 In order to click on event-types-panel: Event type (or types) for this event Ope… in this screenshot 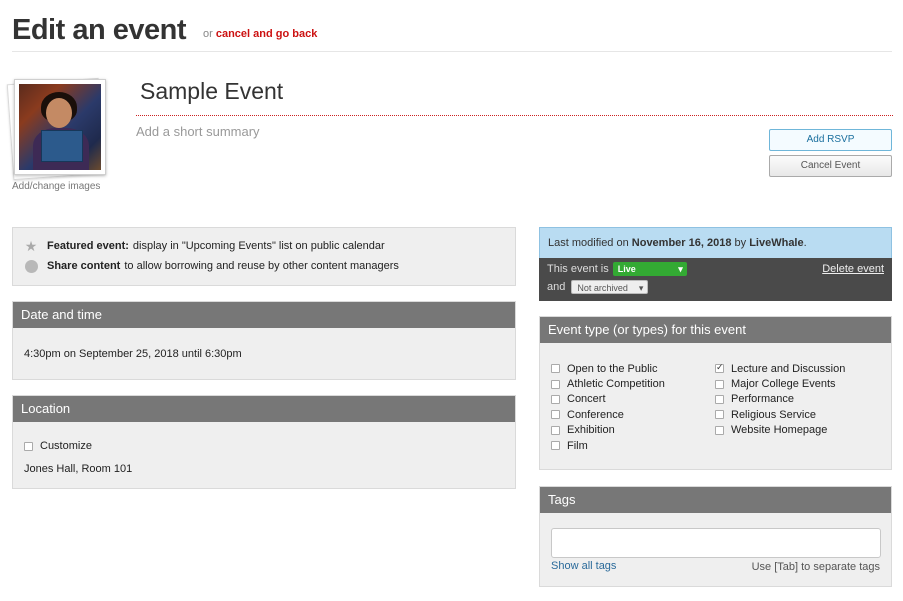, I will do `click(715, 393)`.